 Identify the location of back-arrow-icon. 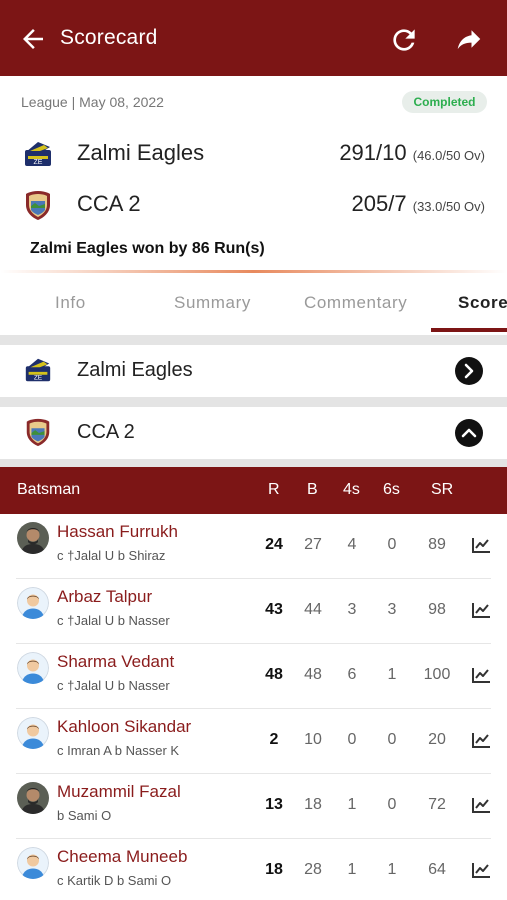
(33, 39).